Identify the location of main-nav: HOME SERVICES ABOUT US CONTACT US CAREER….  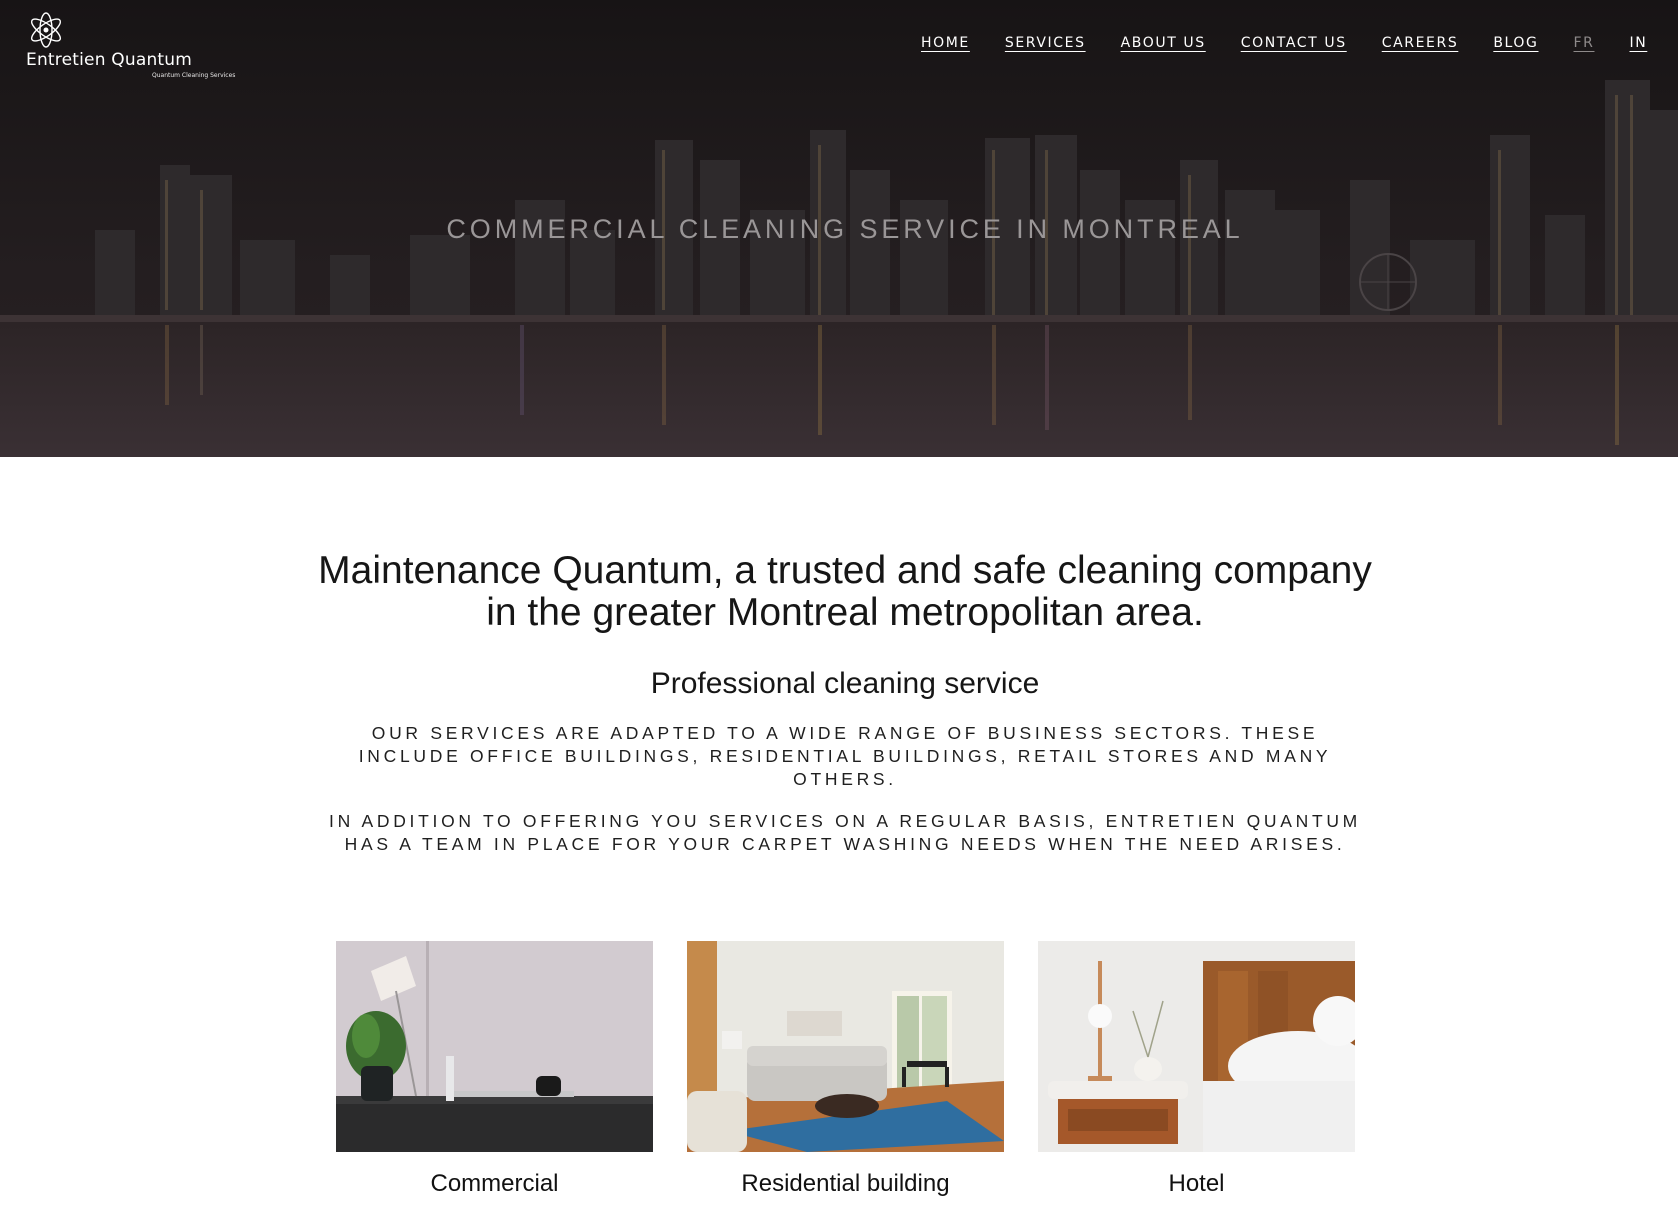
(1299, 43).